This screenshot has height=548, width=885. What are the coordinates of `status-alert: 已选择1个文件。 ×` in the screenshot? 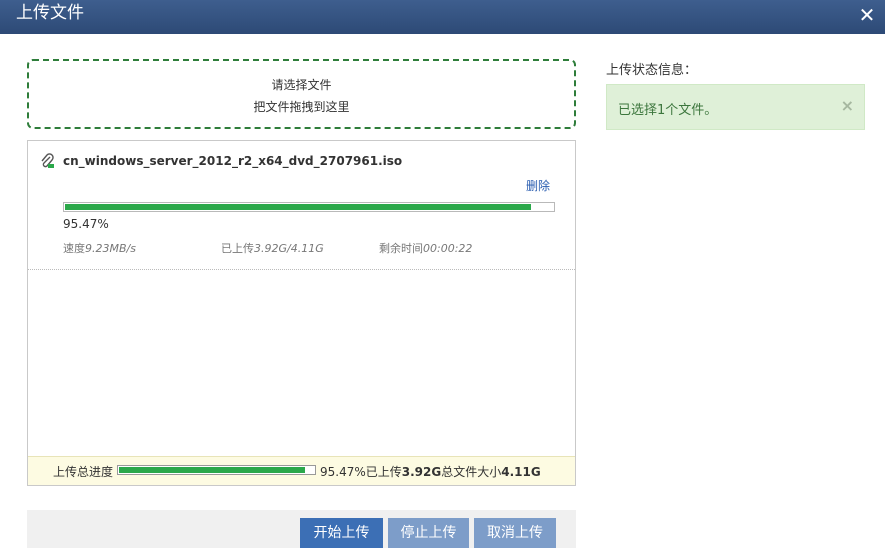 It's located at (735, 107).